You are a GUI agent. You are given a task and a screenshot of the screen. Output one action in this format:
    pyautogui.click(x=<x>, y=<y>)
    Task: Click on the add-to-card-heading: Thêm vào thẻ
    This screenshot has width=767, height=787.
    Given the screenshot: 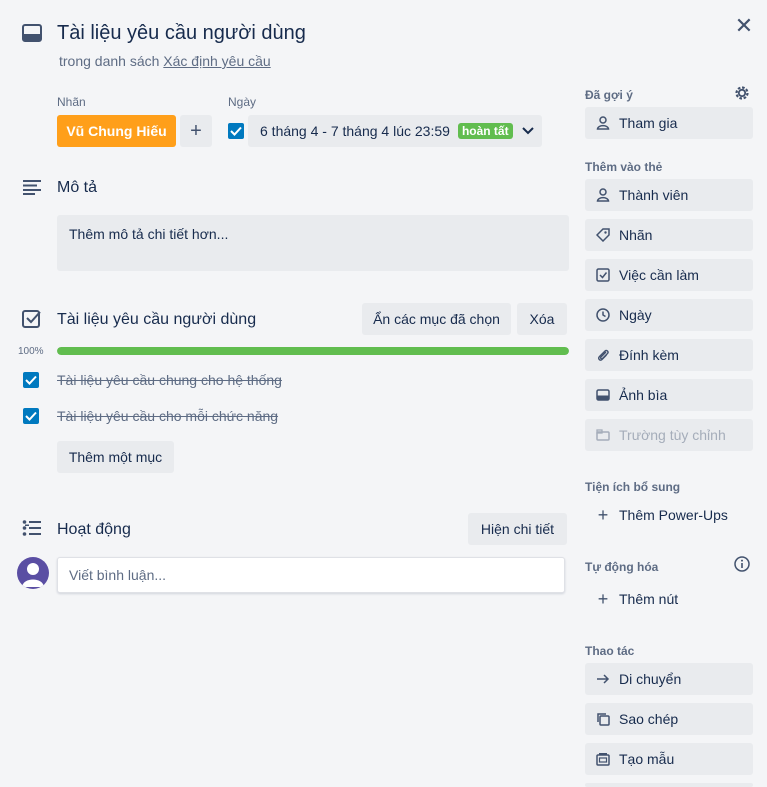 What is the action you would take?
    pyautogui.click(x=624, y=167)
    